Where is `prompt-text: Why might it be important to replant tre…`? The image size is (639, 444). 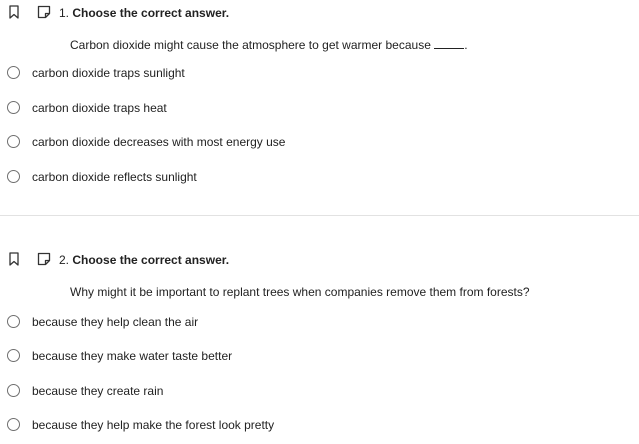 prompt-text: Why might it be important to replant tre… is located at coordinates (300, 292).